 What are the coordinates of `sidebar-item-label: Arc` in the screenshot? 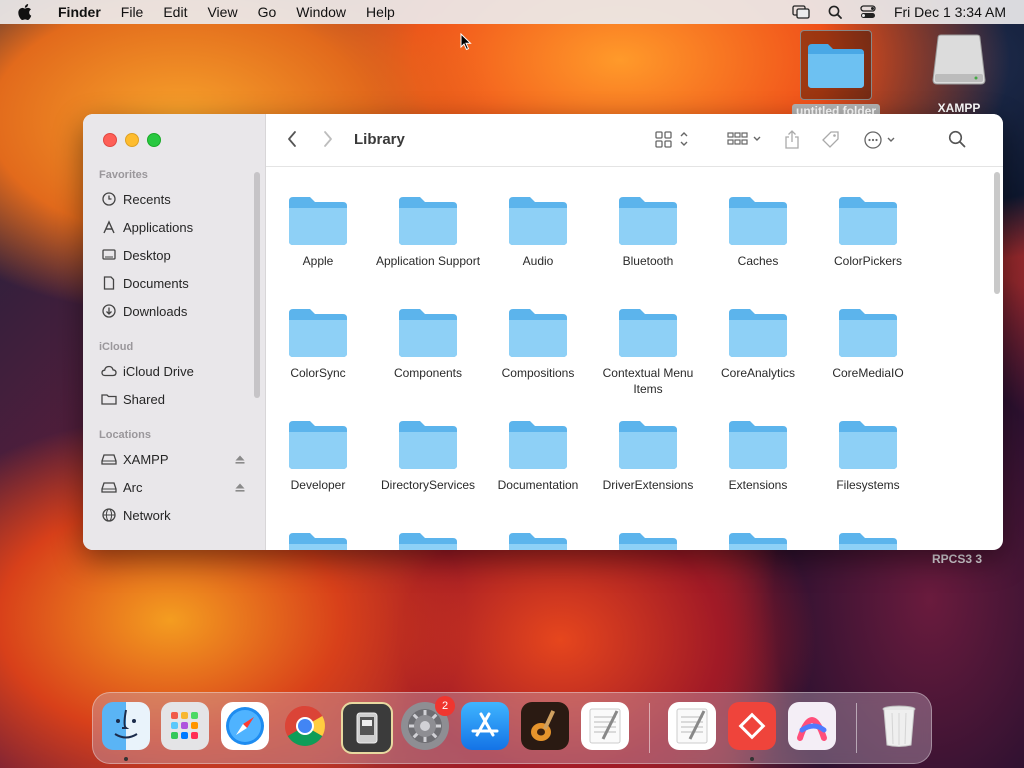 It's located at (133, 487).